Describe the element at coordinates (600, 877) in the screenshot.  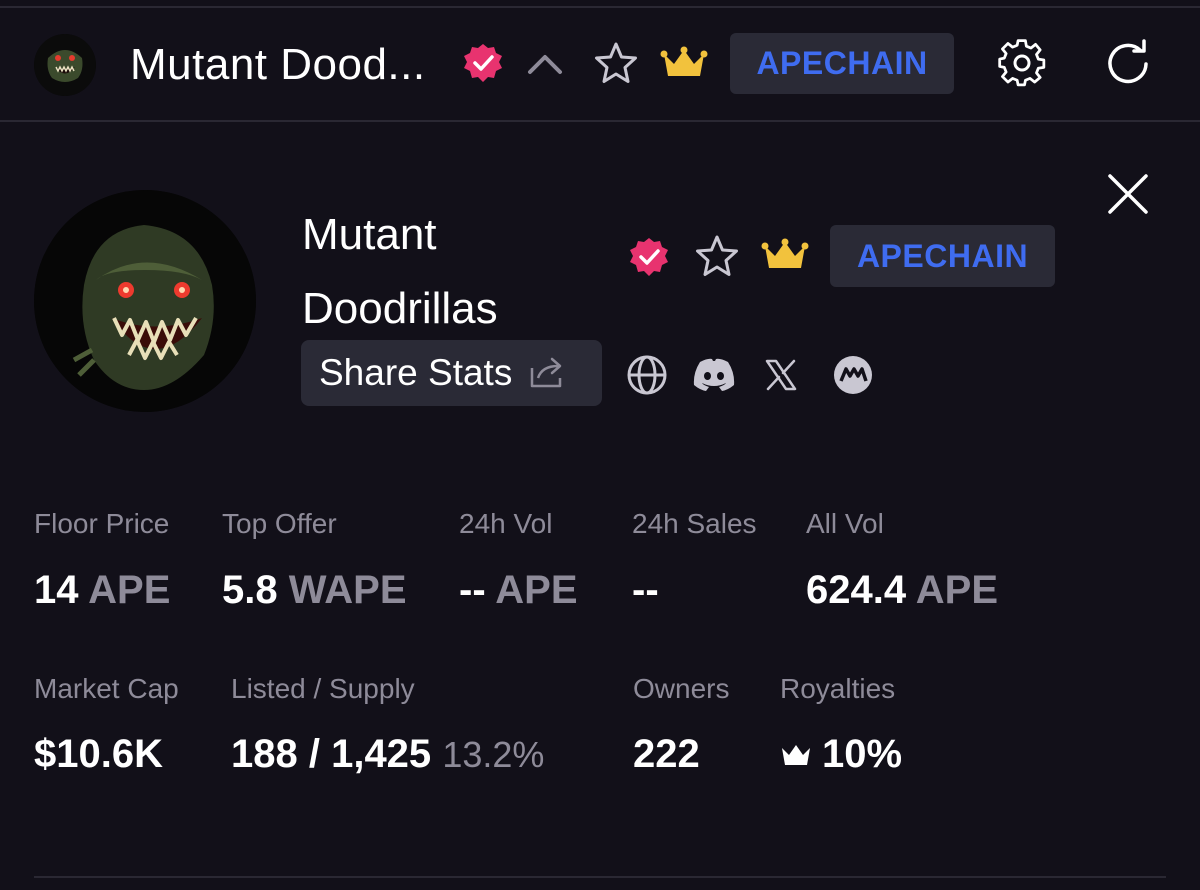
I see `bottom-divider` at that location.